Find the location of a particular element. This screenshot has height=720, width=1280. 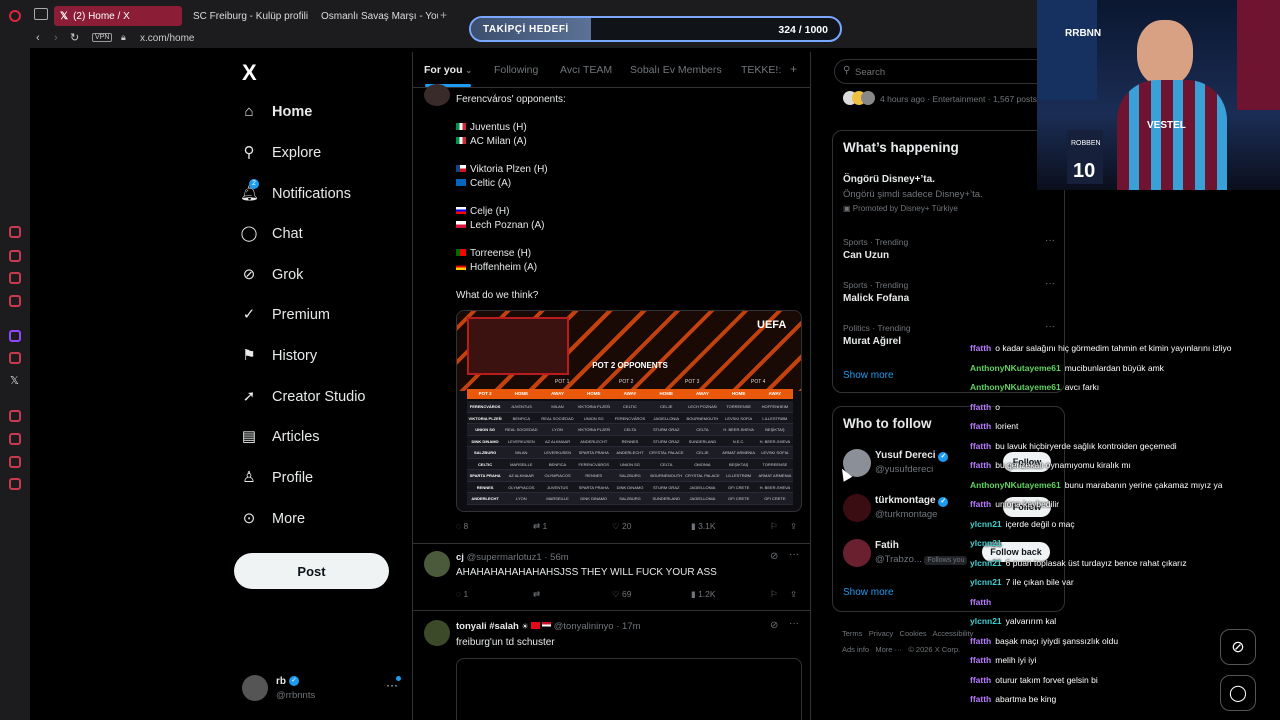

nav-notifications: 🔔︎ 2 Notifications is located at coordinates (295, 191).